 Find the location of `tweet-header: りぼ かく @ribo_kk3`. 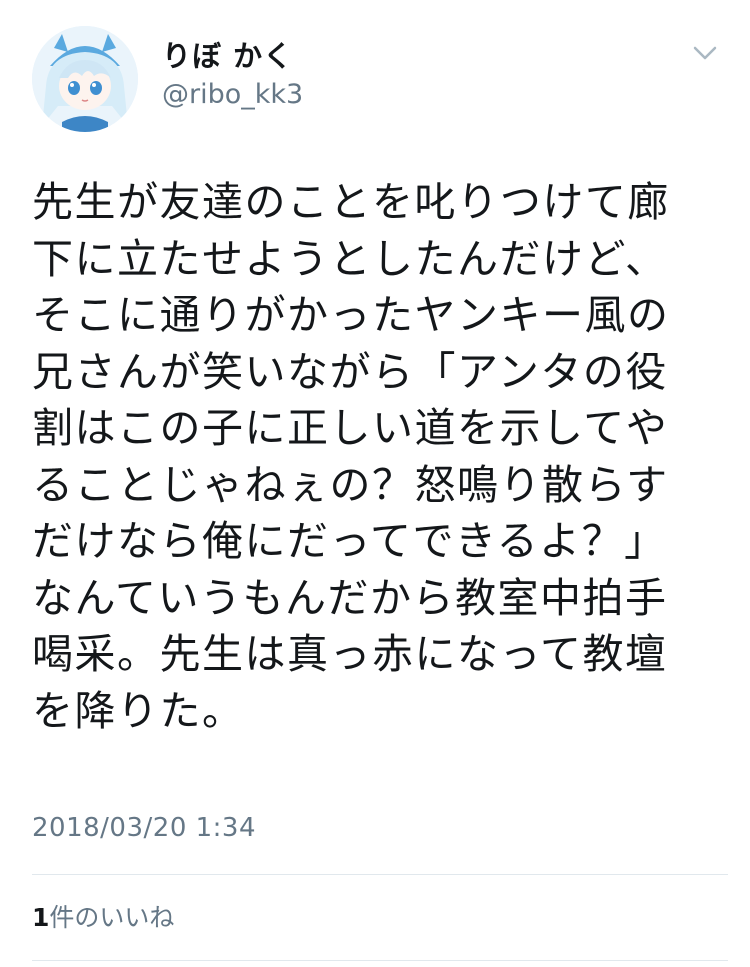

tweet-header: りぼ かく @ribo_kk3 is located at coordinates (382, 81).